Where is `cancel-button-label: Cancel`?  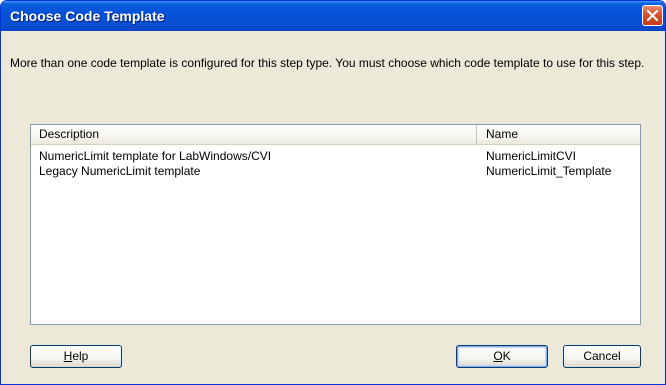
cancel-button-label: Cancel is located at coordinates (602, 356).